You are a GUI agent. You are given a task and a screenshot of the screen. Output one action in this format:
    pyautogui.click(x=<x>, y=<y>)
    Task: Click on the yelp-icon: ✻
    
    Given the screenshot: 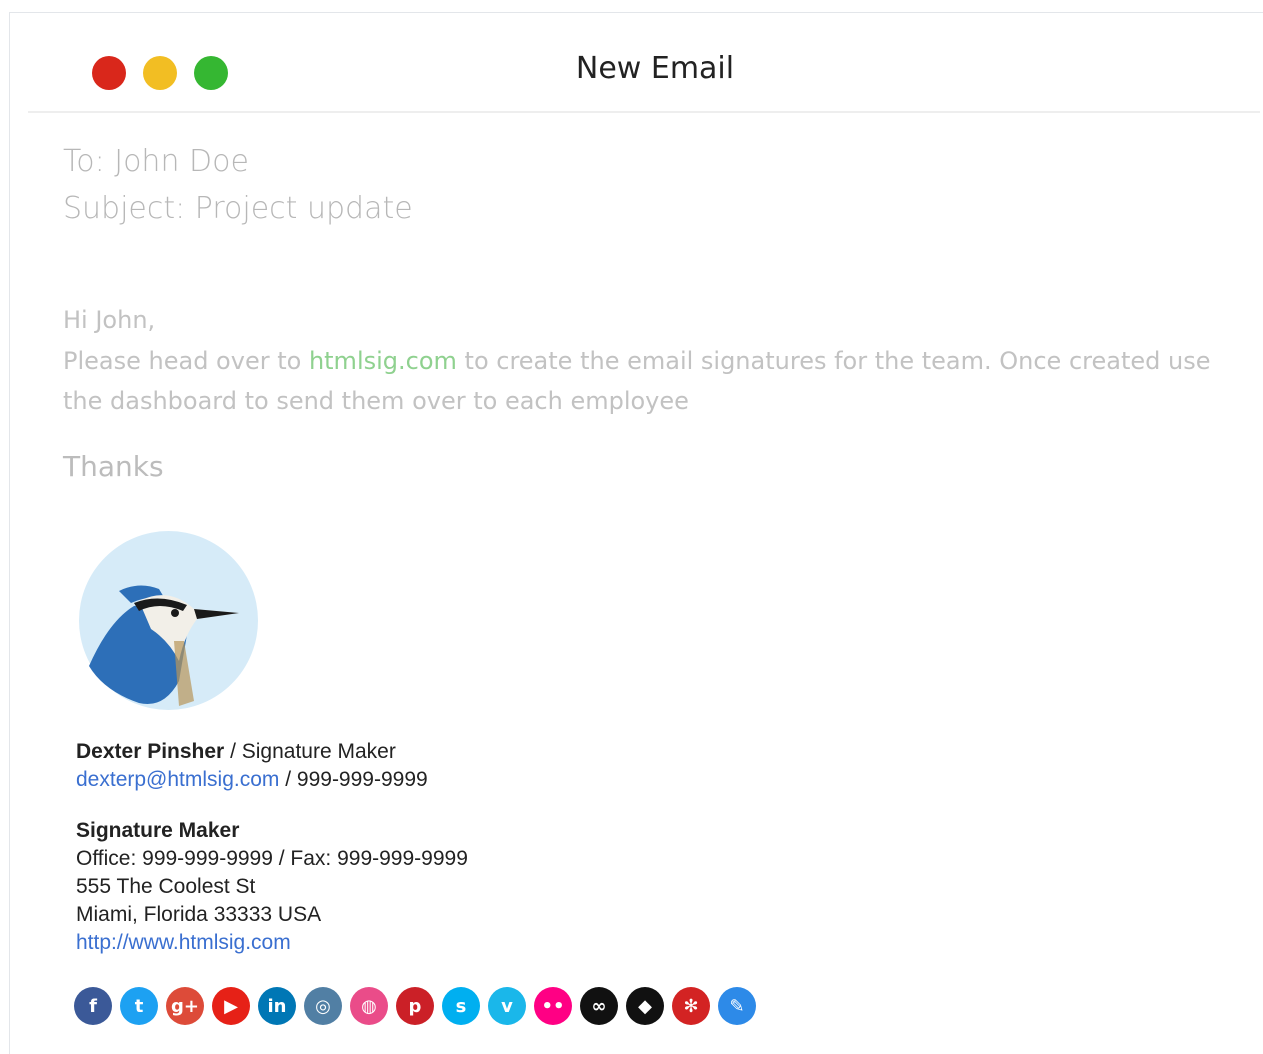 What is the action you would take?
    pyautogui.click(x=691, y=1006)
    